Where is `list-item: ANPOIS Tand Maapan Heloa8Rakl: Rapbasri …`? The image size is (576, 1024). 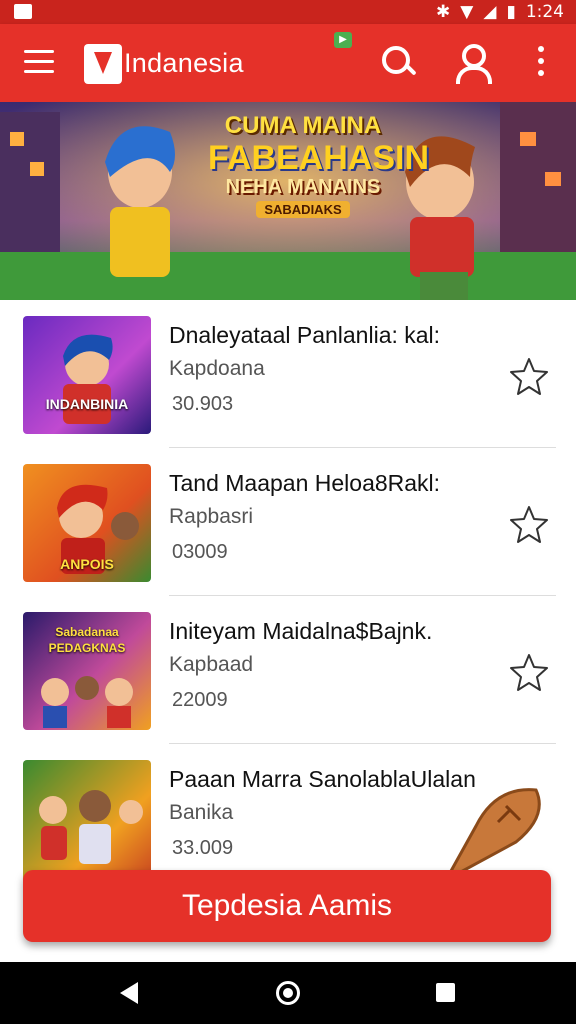 list-item: ANPOIS Tand Maapan Heloa8Rakl: Rapbasri … is located at coordinates (288, 522).